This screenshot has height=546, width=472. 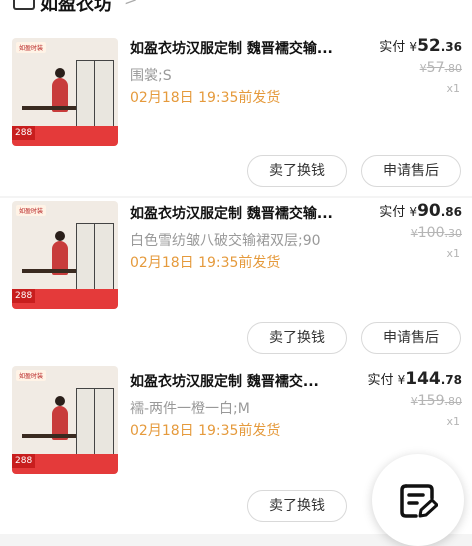 I want to click on paid-price: 实付 ¥144.78, so click(x=414, y=379).